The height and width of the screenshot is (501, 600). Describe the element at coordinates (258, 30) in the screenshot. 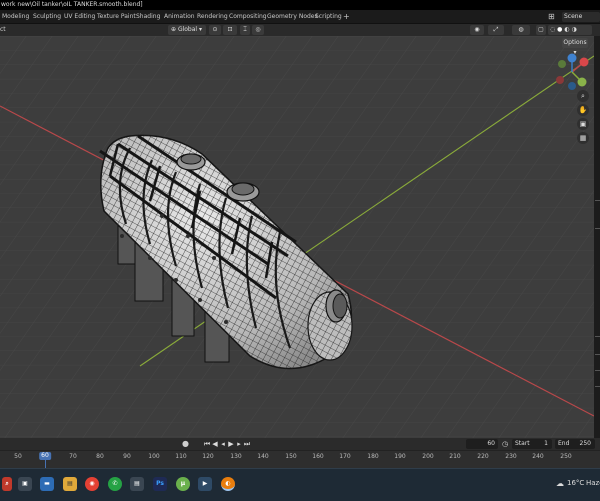

I see `proportional-edit-icon: ◎` at that location.